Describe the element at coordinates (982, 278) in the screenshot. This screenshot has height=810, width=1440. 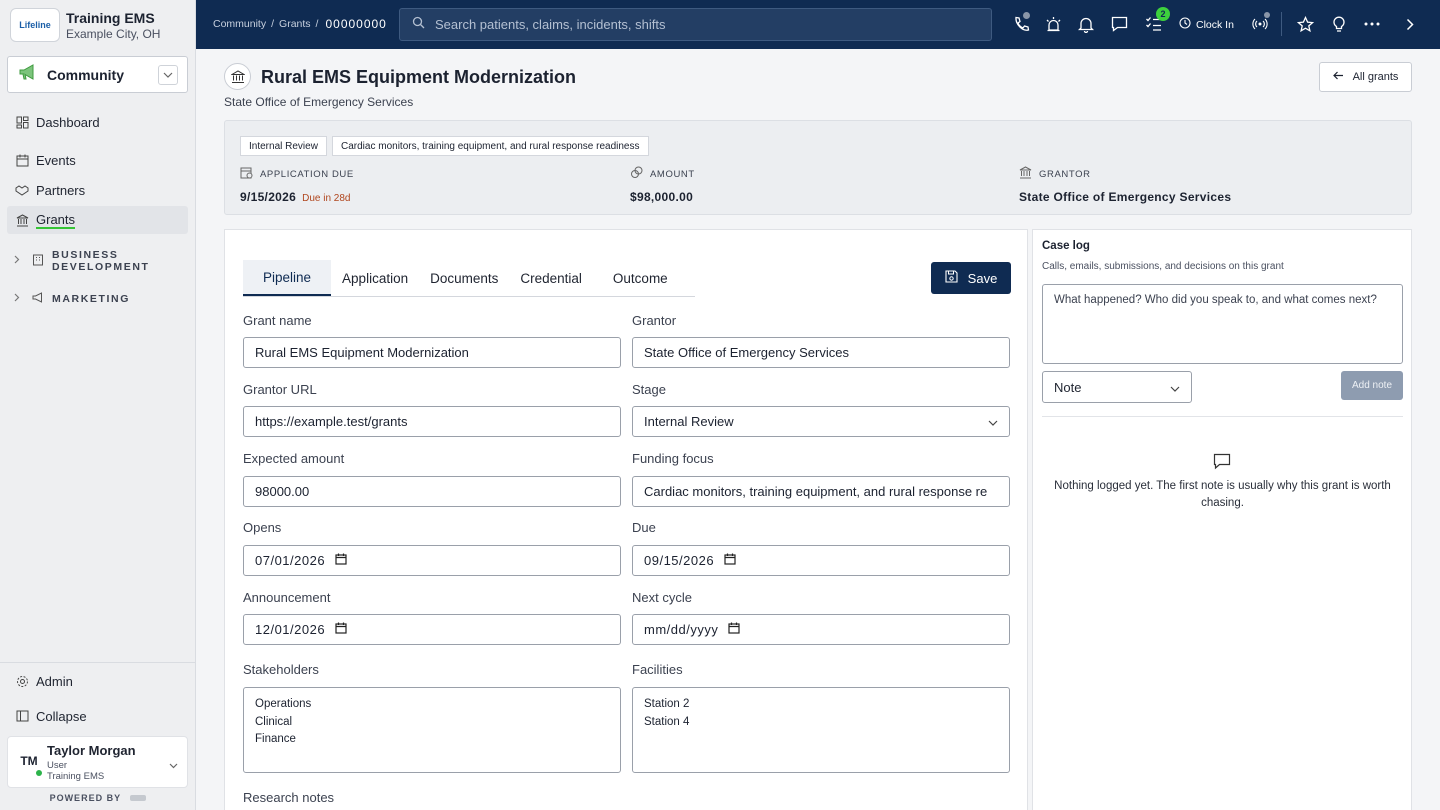
I see `save-label: Save` at that location.